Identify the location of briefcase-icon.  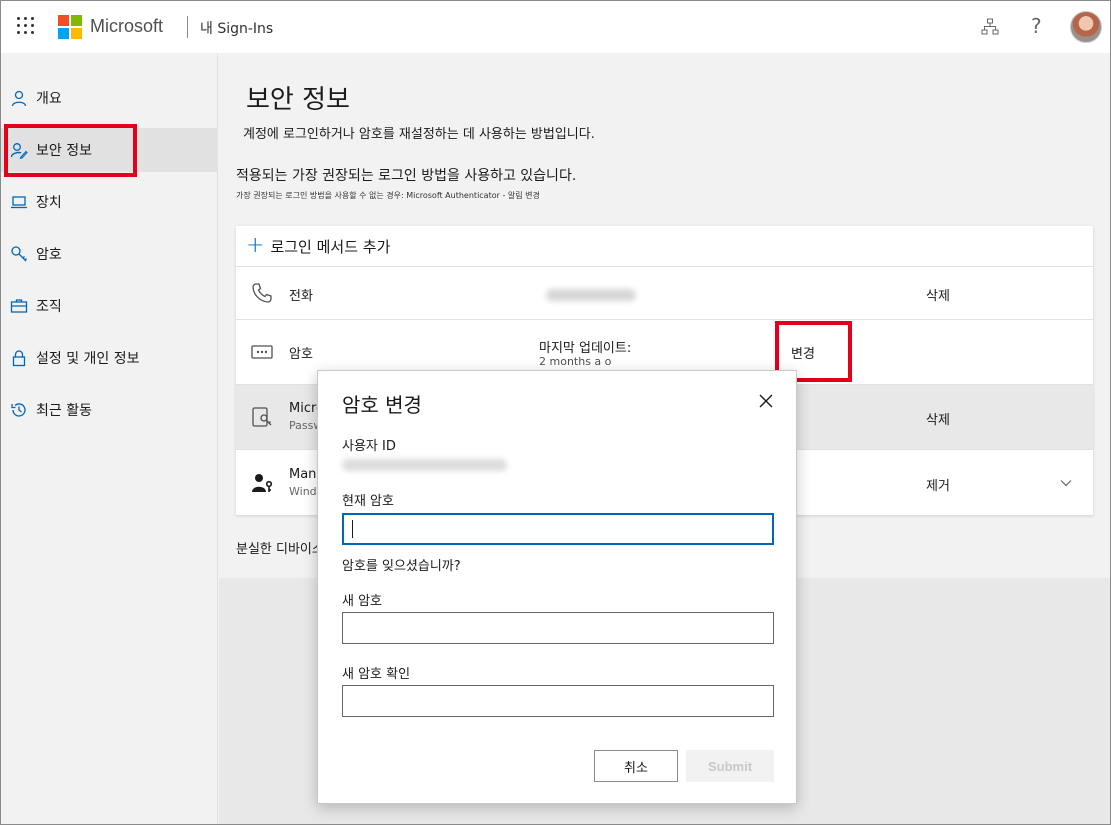
(19, 306).